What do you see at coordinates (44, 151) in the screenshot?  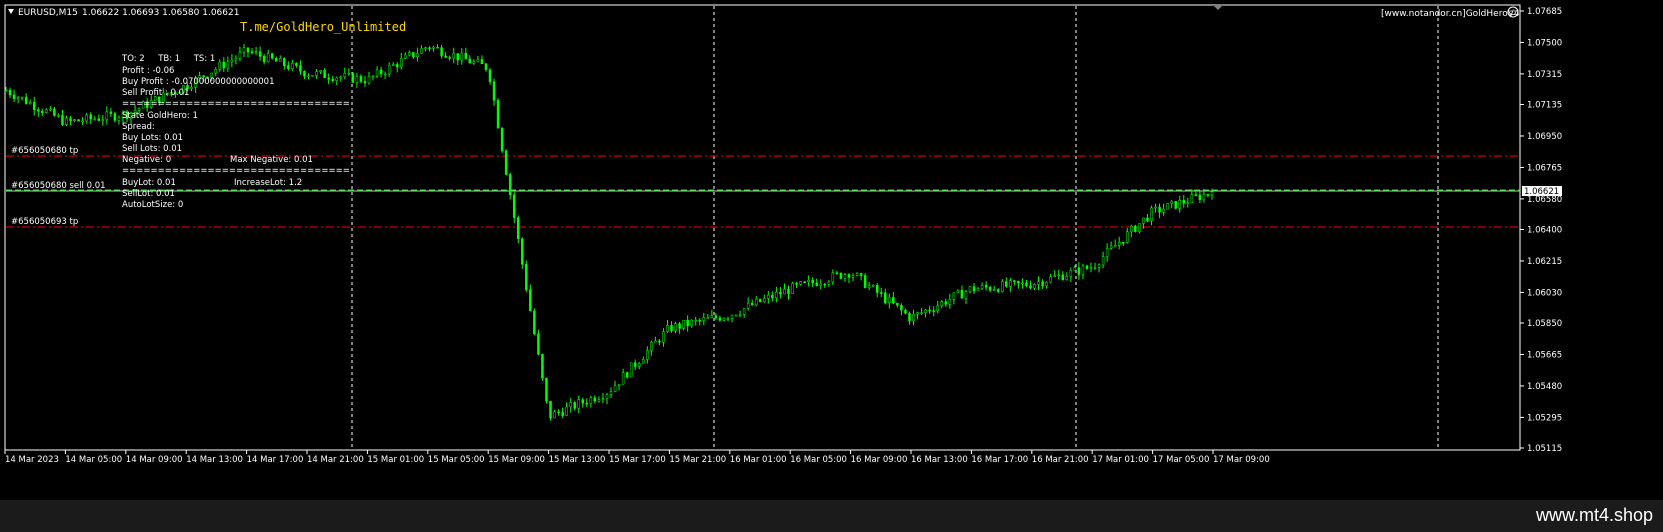 I see `order-label-tp: #656050680 tp` at bounding box center [44, 151].